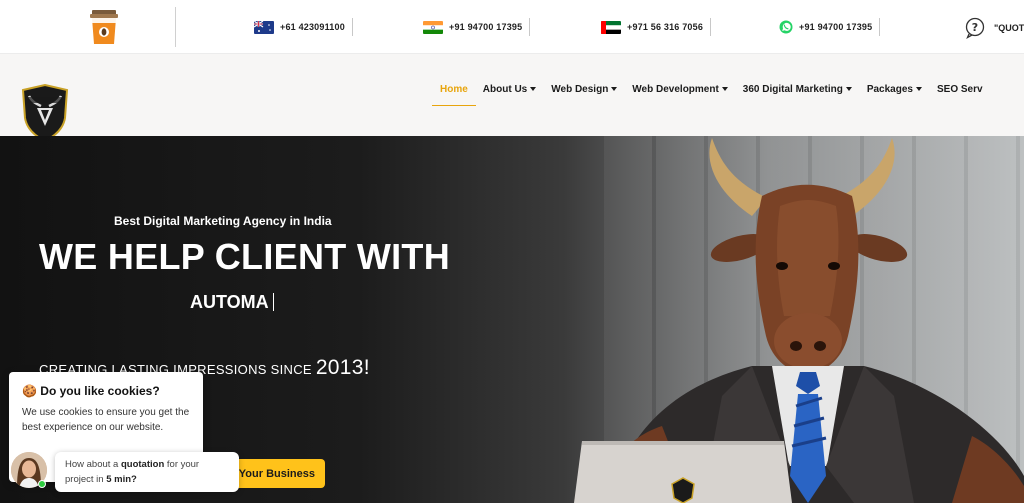  I want to click on since-year: 2013!, so click(342, 367).